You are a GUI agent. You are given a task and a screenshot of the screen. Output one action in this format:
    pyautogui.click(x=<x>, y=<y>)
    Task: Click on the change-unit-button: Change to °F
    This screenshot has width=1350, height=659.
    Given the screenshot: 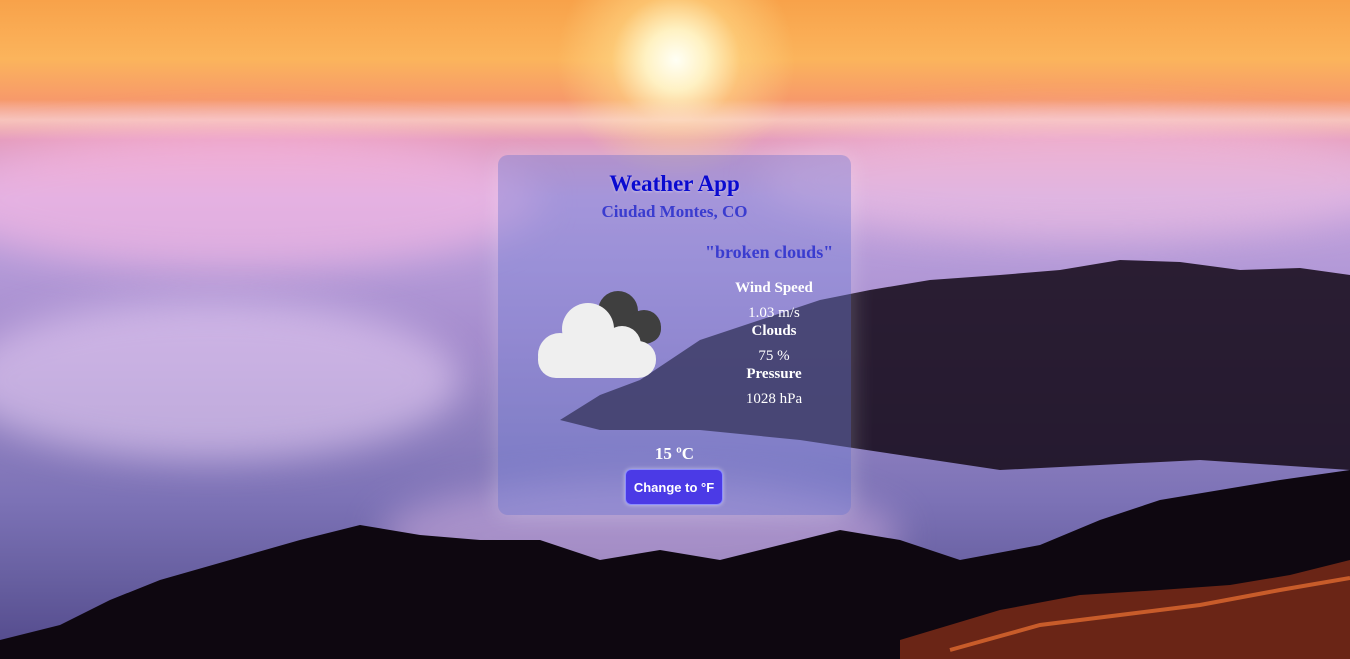 What is the action you would take?
    pyautogui.click(x=674, y=487)
    